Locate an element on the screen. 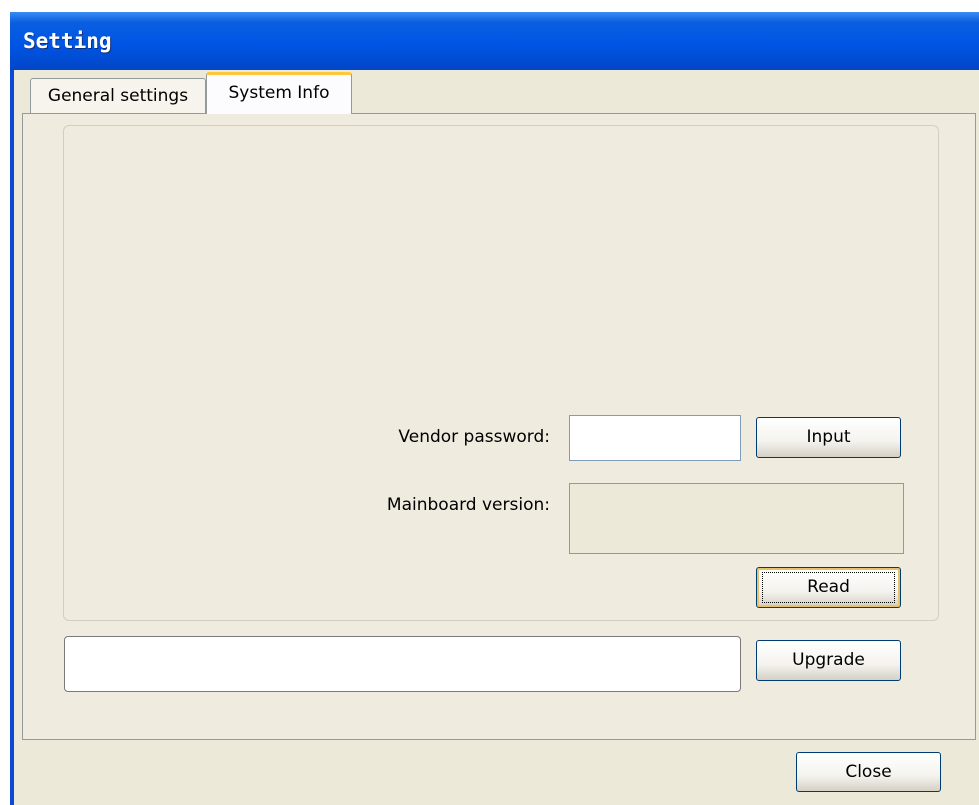 This screenshot has width=979, height=805. title-bar: Setting is located at coordinates (494, 41).